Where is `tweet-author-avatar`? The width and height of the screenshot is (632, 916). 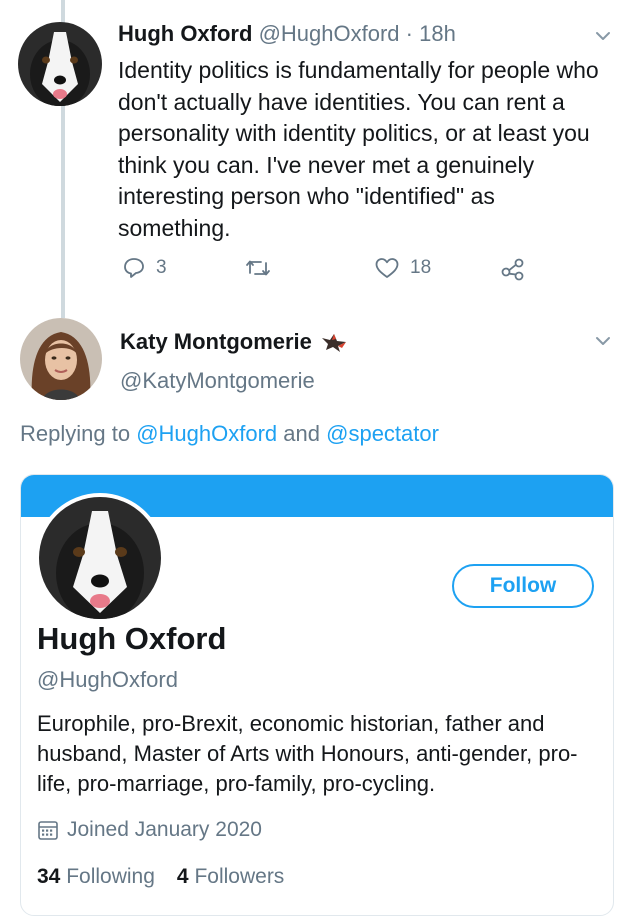
tweet-author-avatar is located at coordinates (60, 64).